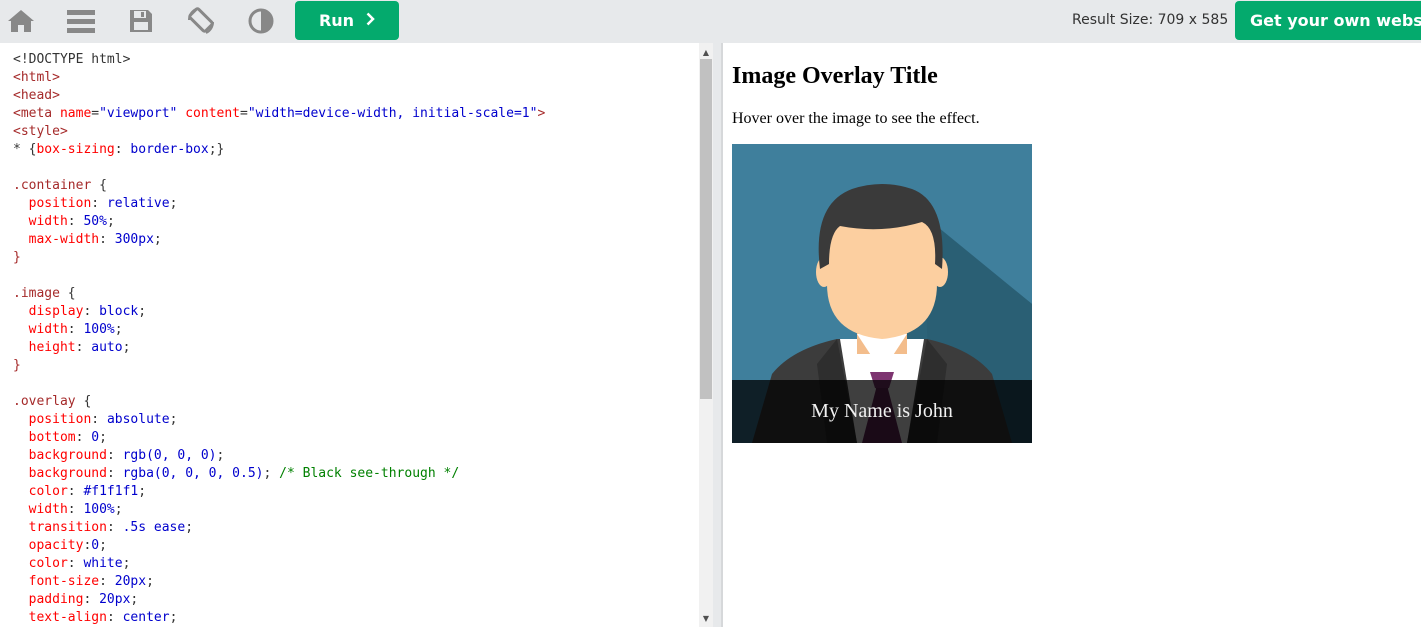  What do you see at coordinates (40, 131) in the screenshot?
I see `code-token: <style>` at bounding box center [40, 131].